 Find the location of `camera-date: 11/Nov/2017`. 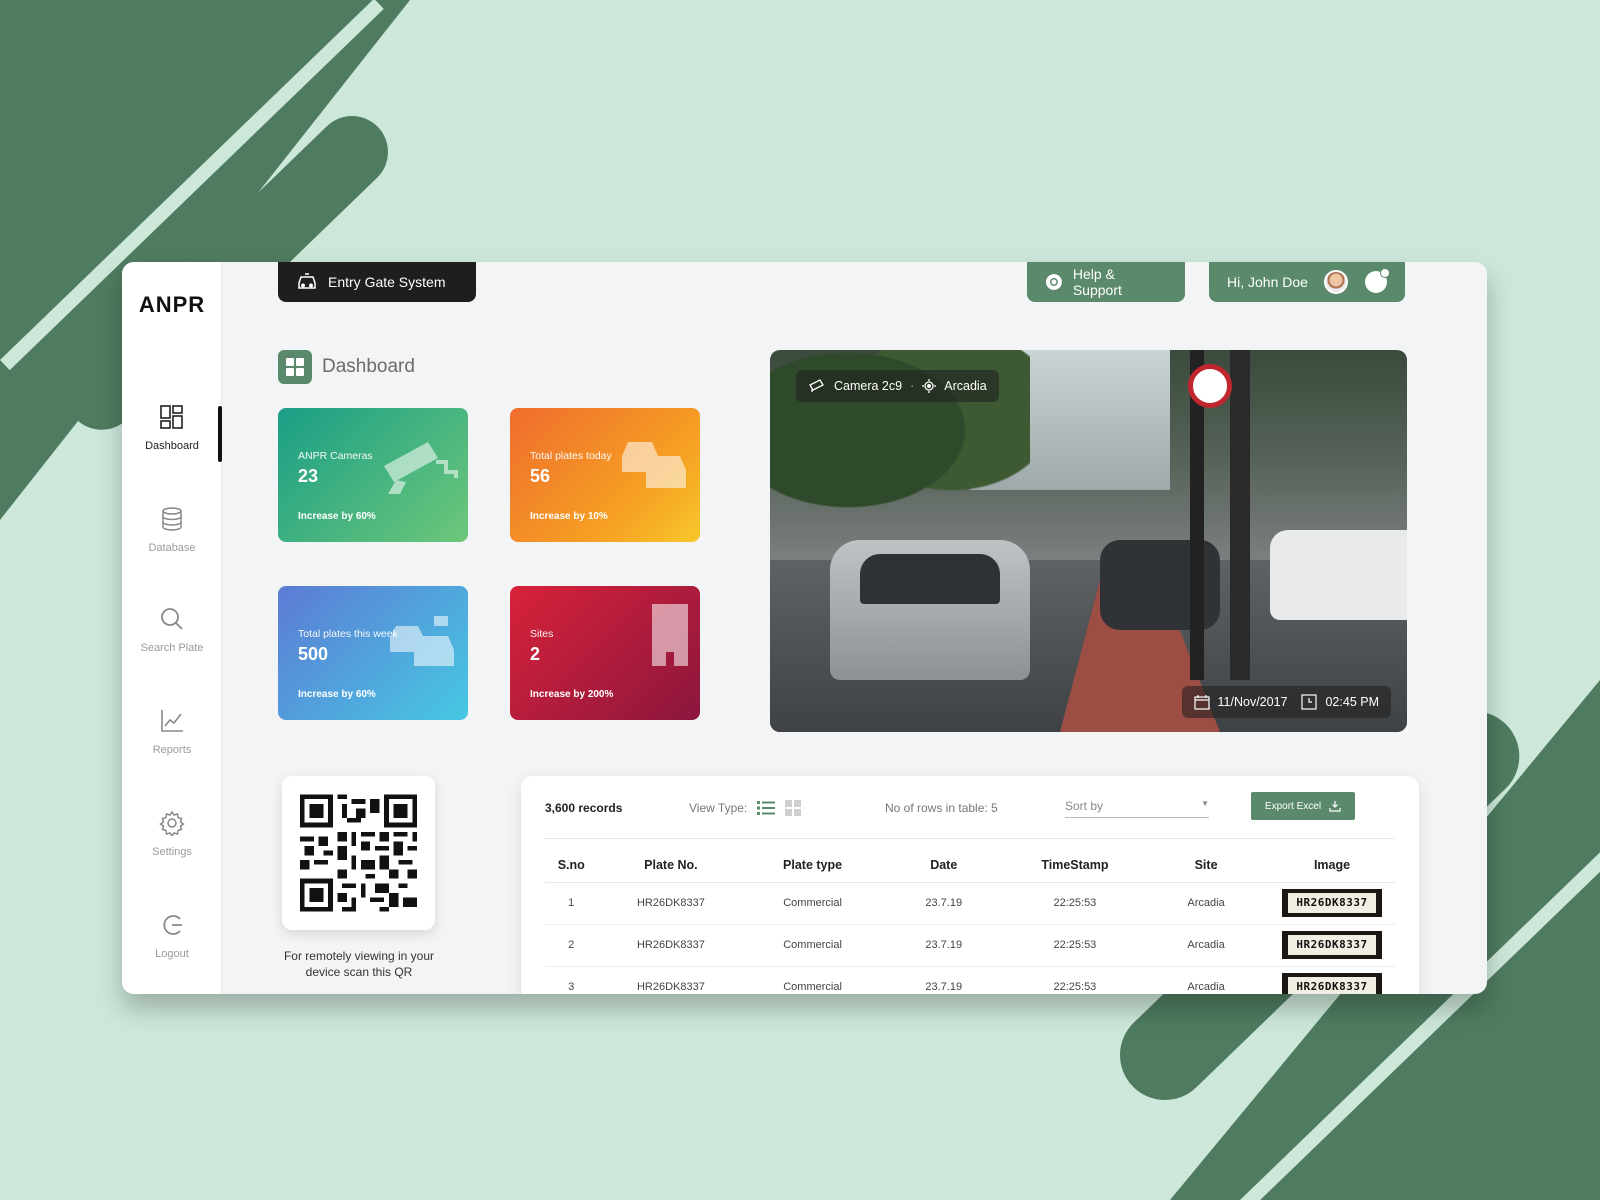

camera-date: 11/Nov/2017 is located at coordinates (1252, 702).